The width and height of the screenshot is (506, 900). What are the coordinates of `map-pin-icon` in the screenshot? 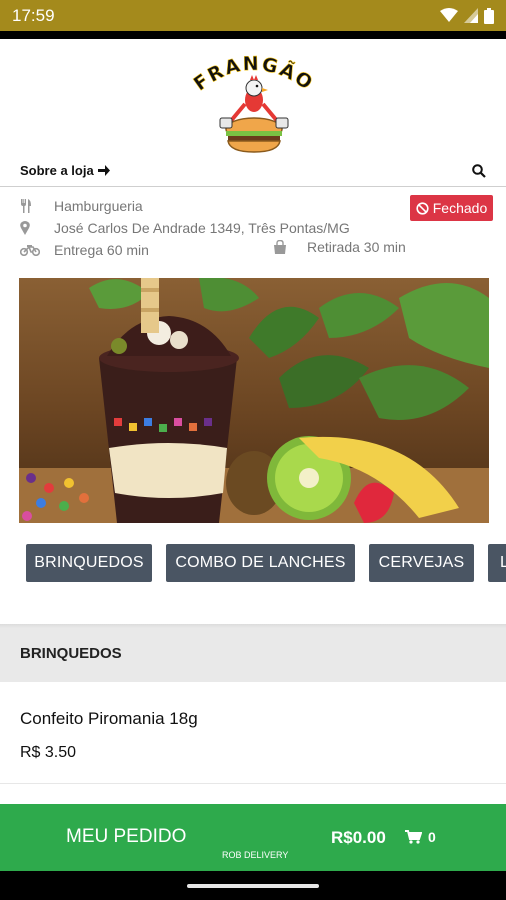 It's located at (33, 228).